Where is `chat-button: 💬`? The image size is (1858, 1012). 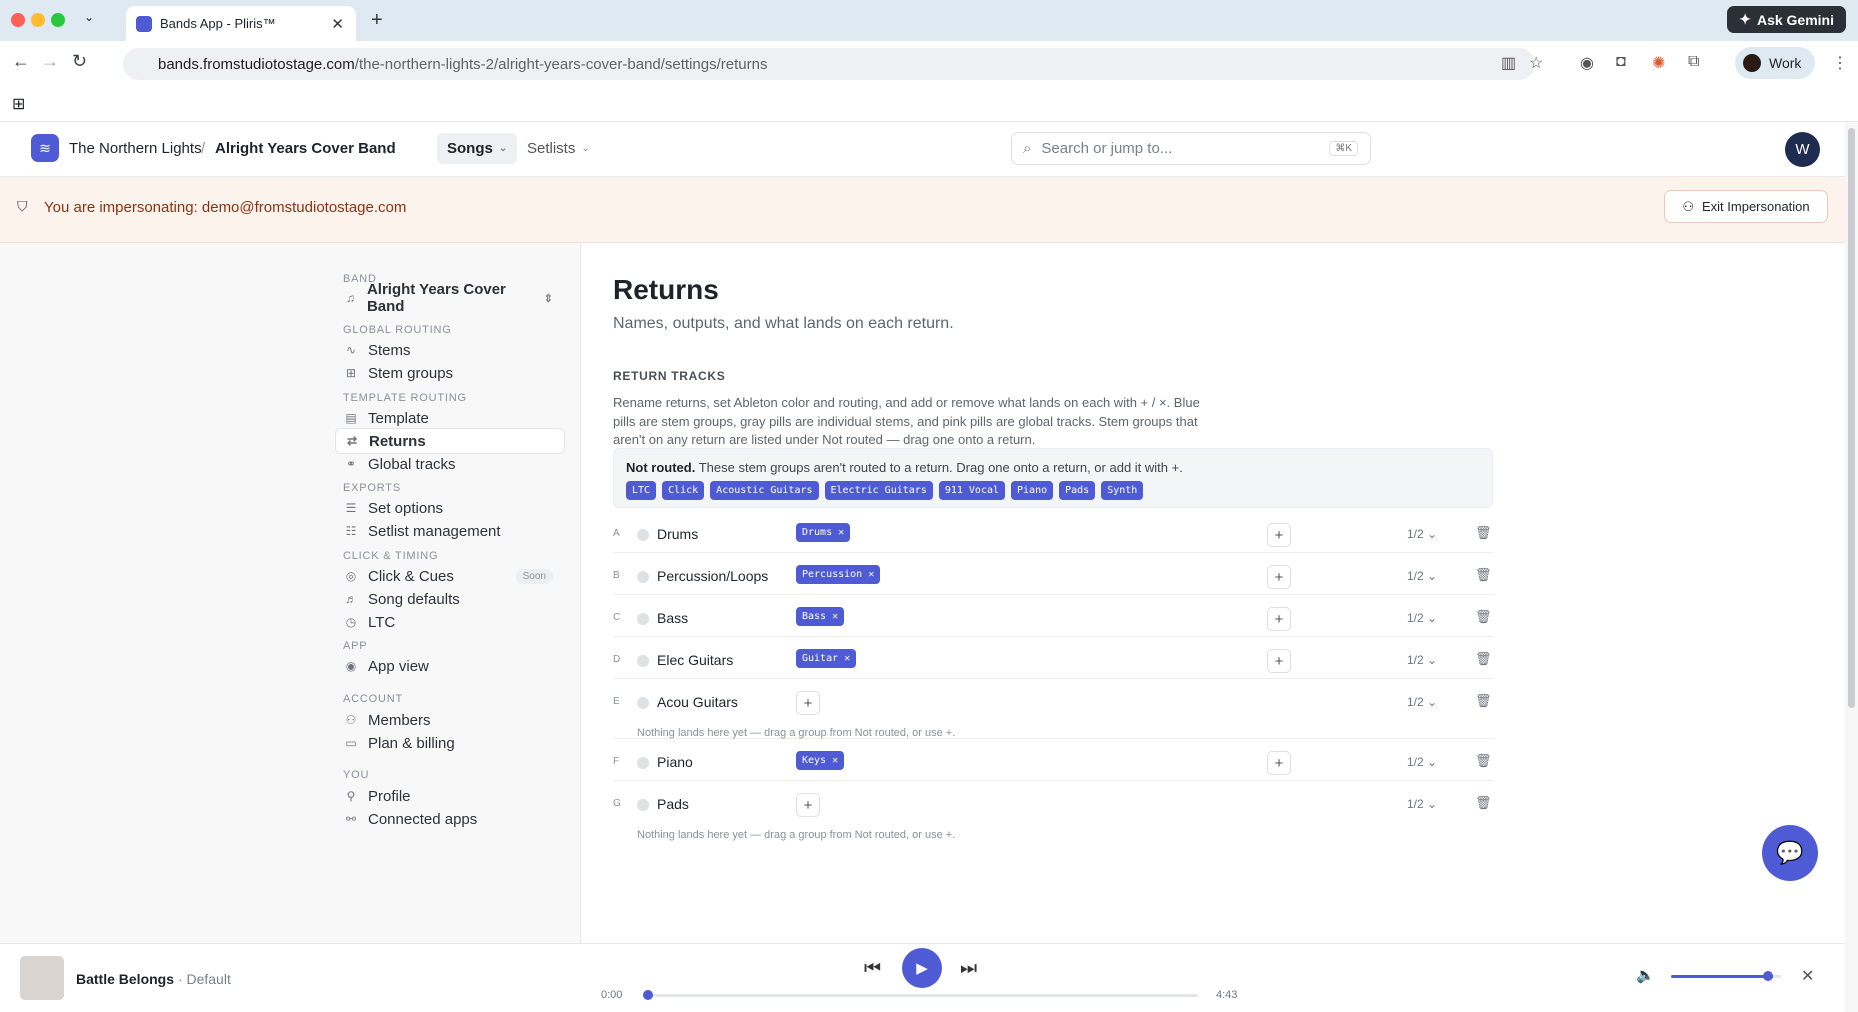 chat-button: 💬 is located at coordinates (1790, 853).